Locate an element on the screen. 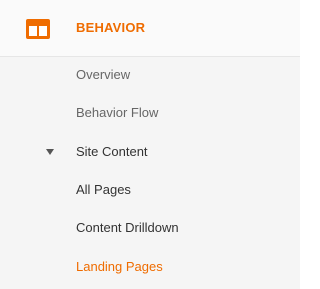 The height and width of the screenshot is (289, 320). menu-item-label: Site Content is located at coordinates (112, 151).